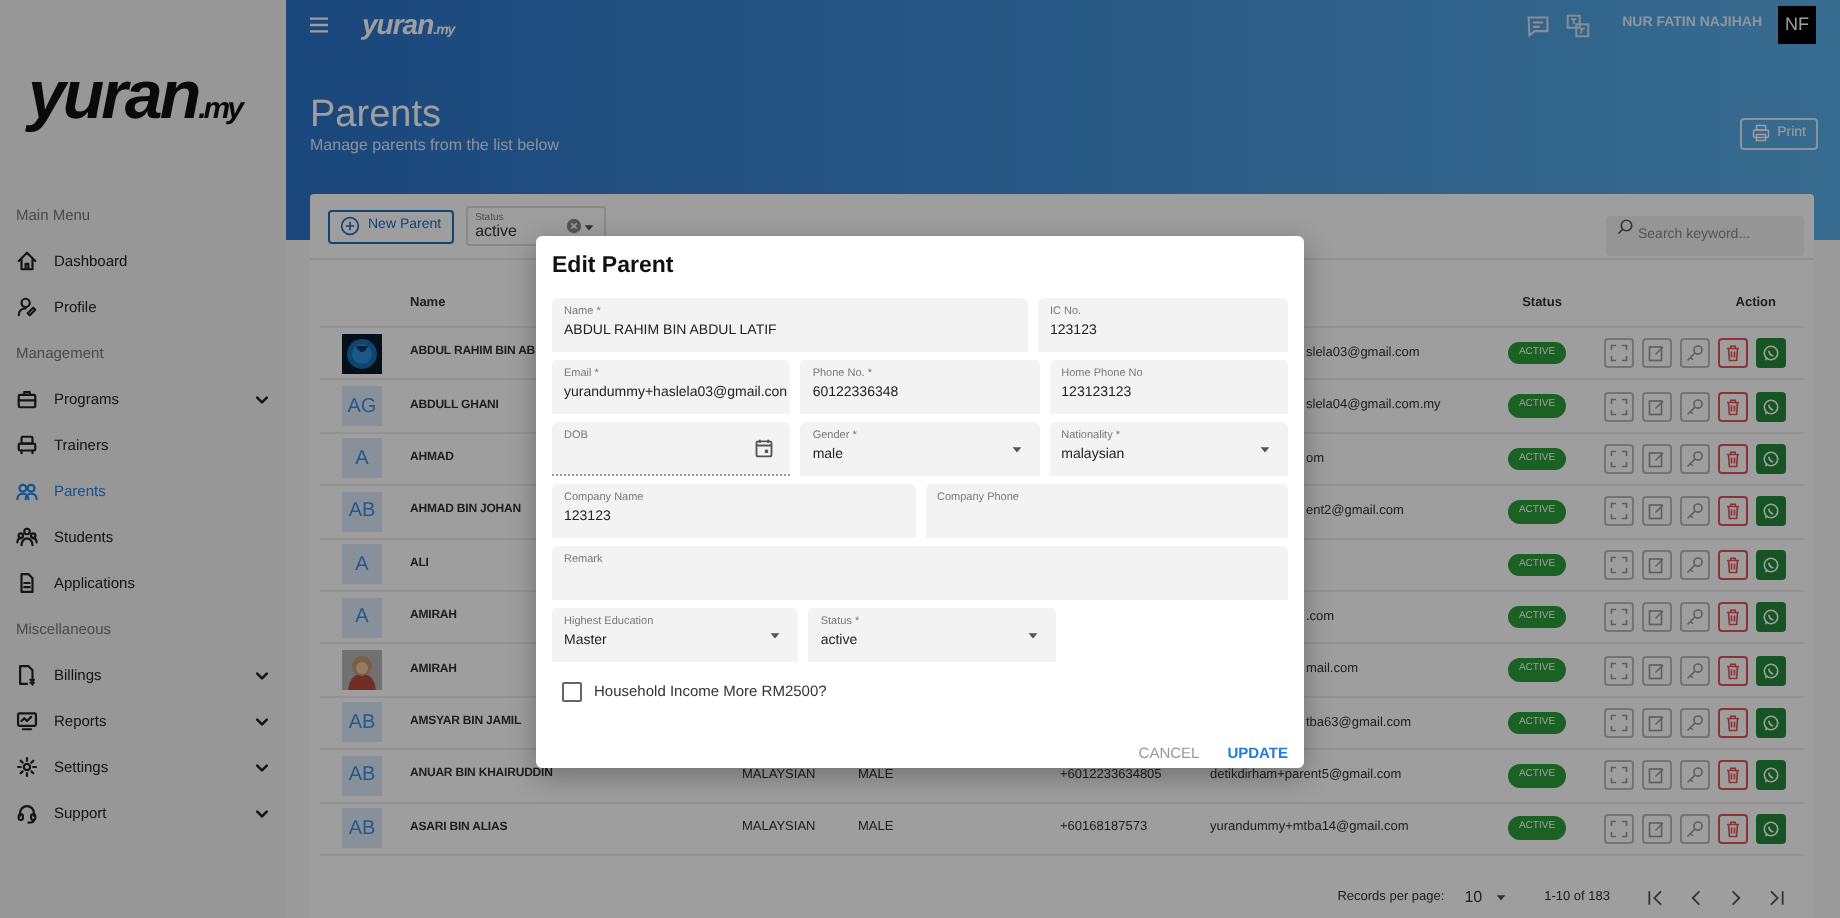 The width and height of the screenshot is (1840, 918). I want to click on home-icon, so click(27, 261).